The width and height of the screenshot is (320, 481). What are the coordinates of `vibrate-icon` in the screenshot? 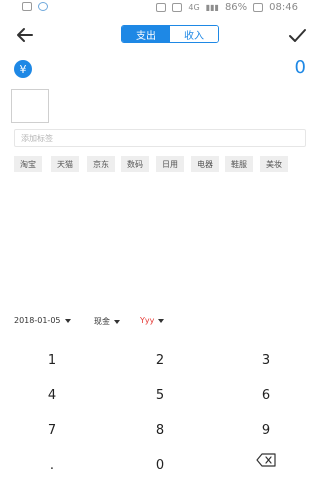 It's located at (177, 7).